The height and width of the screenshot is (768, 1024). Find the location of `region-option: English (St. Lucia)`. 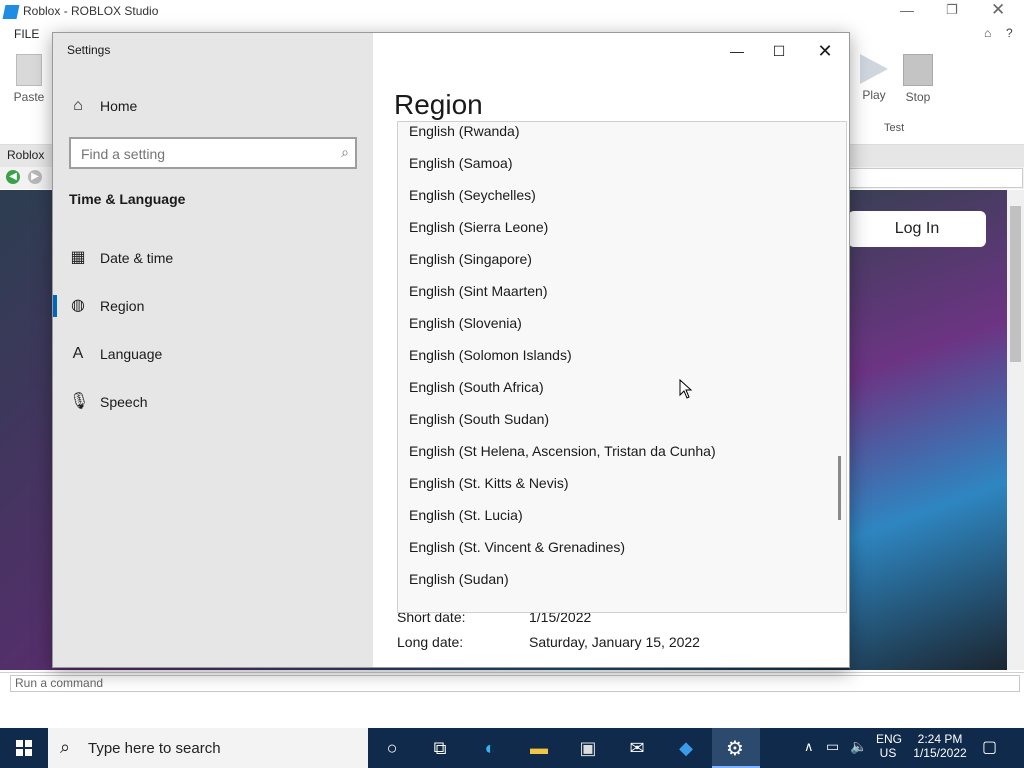

region-option: English (St. Lucia) is located at coordinates (466, 515).